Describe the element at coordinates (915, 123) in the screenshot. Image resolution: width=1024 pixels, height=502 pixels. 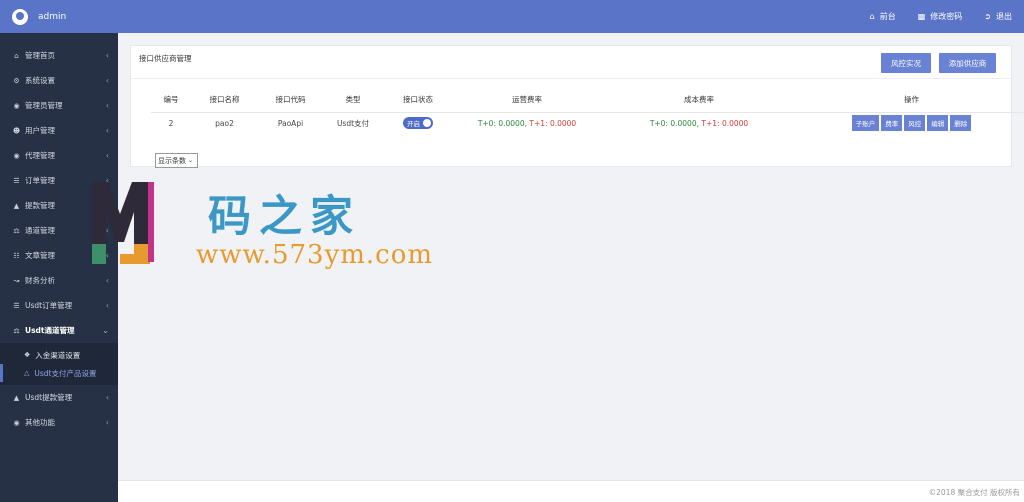
I see `risk-button: 风控` at that location.